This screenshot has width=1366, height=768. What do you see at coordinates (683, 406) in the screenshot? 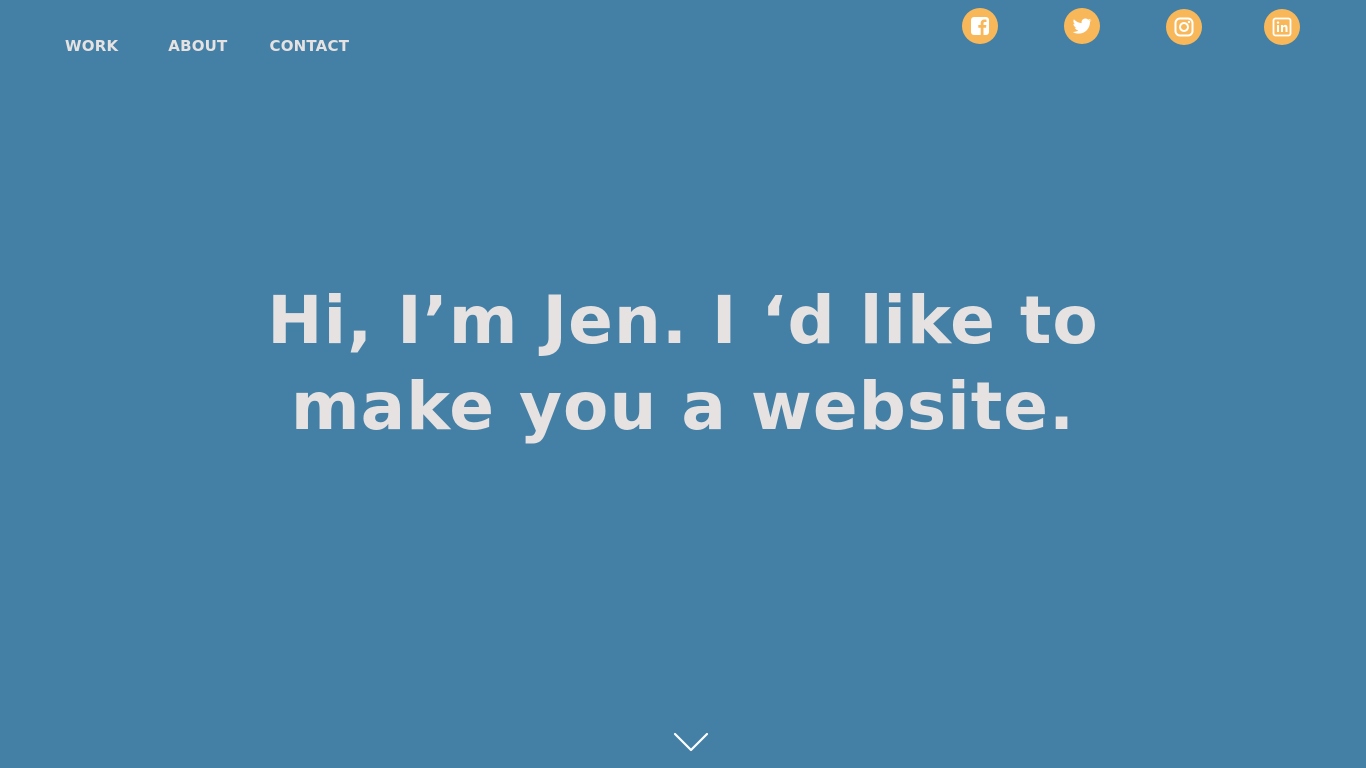
I see `hero-line-2: make you a website.` at bounding box center [683, 406].